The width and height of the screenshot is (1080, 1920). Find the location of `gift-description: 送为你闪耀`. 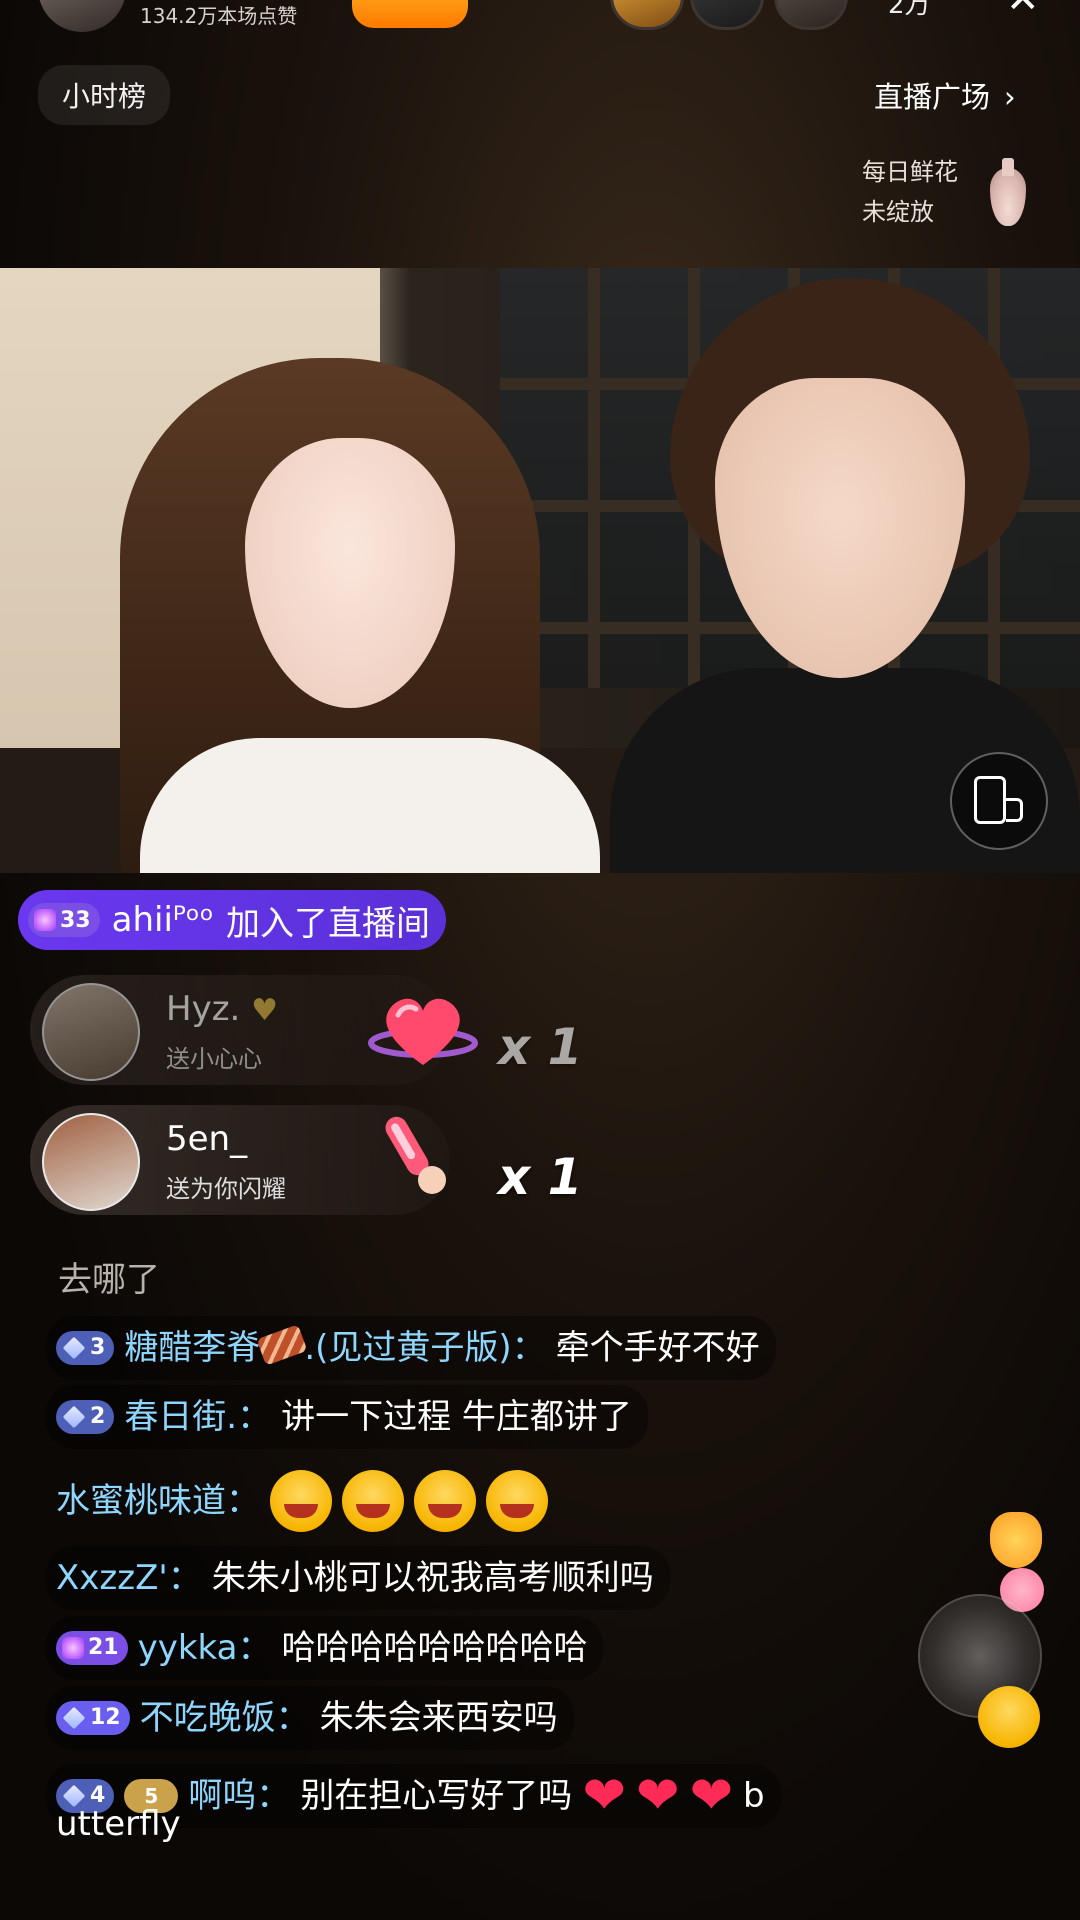

gift-description: 送为你闪耀 is located at coordinates (226, 1189).